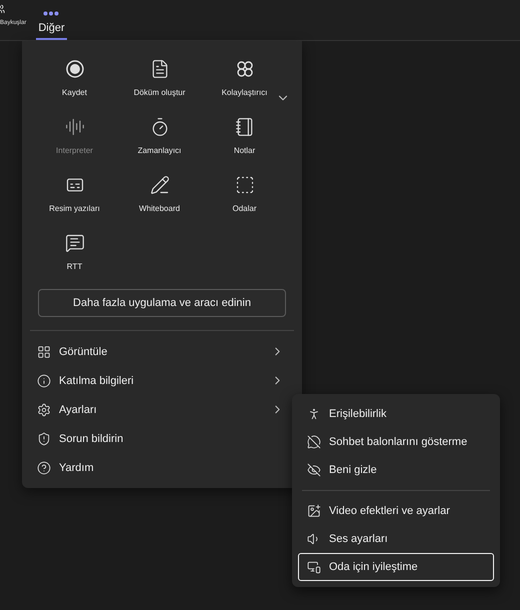 This screenshot has width=520, height=610. What do you see at coordinates (162, 409) in the screenshot?
I see `menu-item: Ayarları` at bounding box center [162, 409].